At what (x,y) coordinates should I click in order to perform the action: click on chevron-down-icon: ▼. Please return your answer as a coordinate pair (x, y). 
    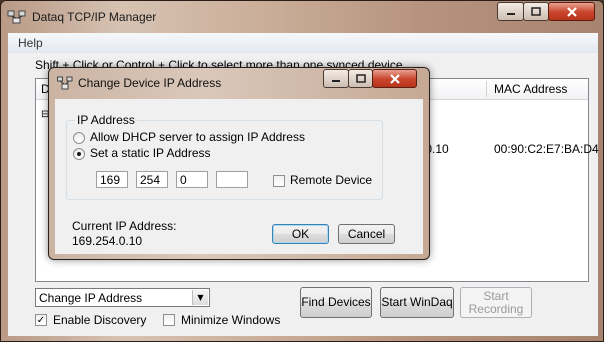
    Looking at the image, I should click on (200, 297).